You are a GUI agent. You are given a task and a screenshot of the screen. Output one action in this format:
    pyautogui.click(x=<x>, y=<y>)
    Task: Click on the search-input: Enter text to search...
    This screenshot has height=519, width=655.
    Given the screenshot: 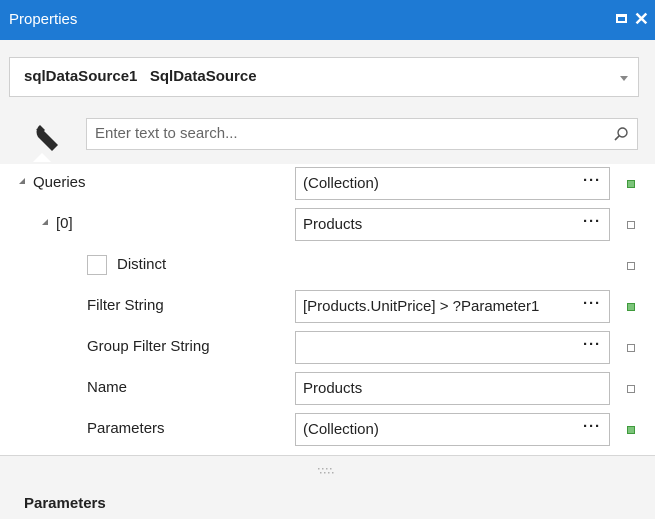 What is the action you would take?
    pyautogui.click(x=362, y=134)
    